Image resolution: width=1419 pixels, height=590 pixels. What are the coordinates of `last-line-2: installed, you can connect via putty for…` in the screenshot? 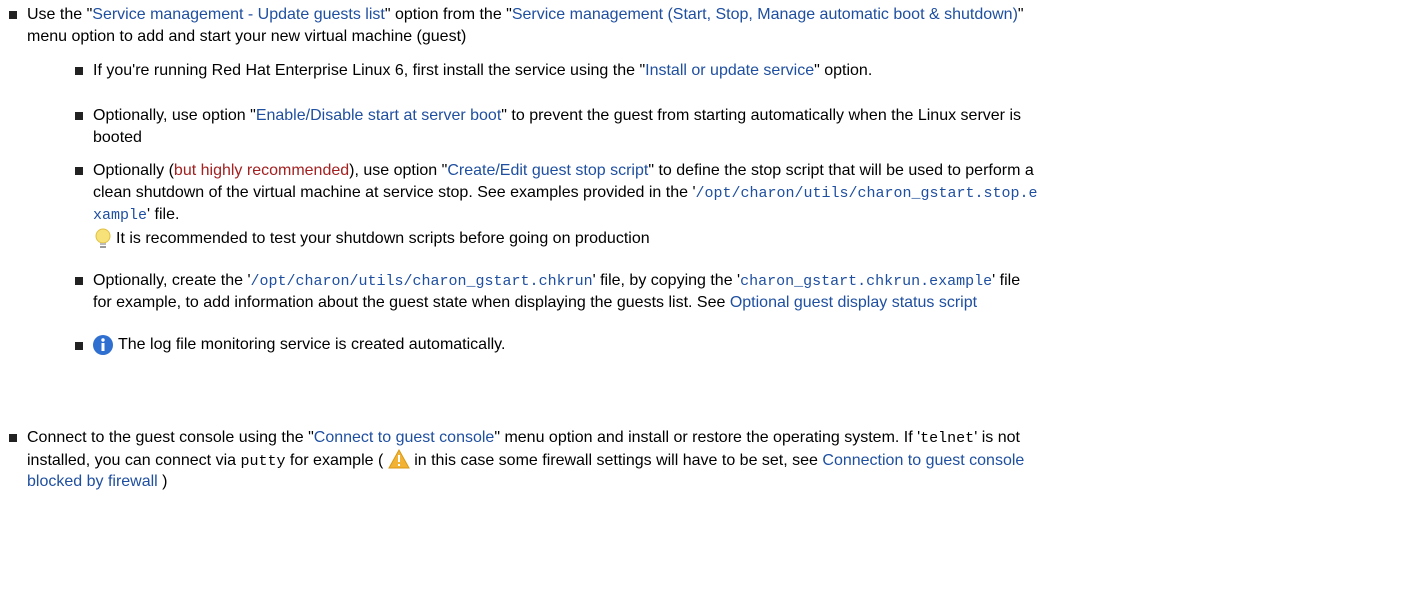 It's located at (525, 460).